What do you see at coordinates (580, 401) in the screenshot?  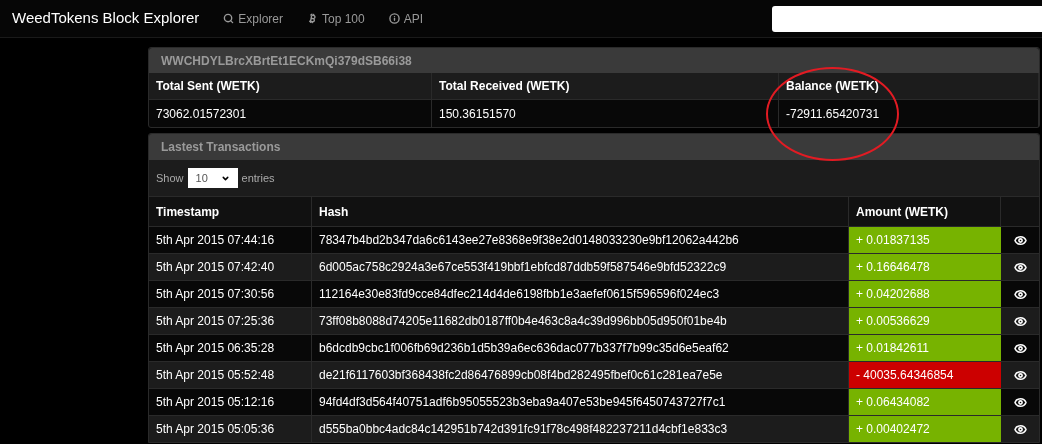 I see `table-cell: 94fd4df3d564f40751adf6b95055523b3eba9a407e53be945f6450743727f7c1` at bounding box center [580, 401].